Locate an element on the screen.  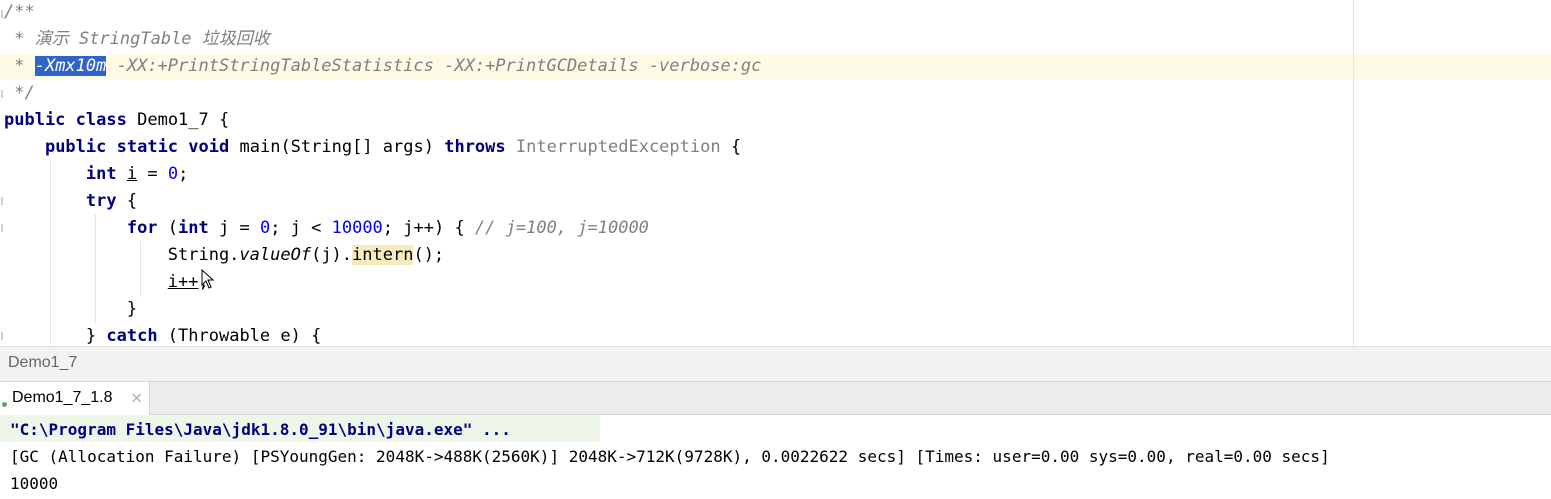
code-line-13: } catch (Throwable e) { is located at coordinates (162, 334).